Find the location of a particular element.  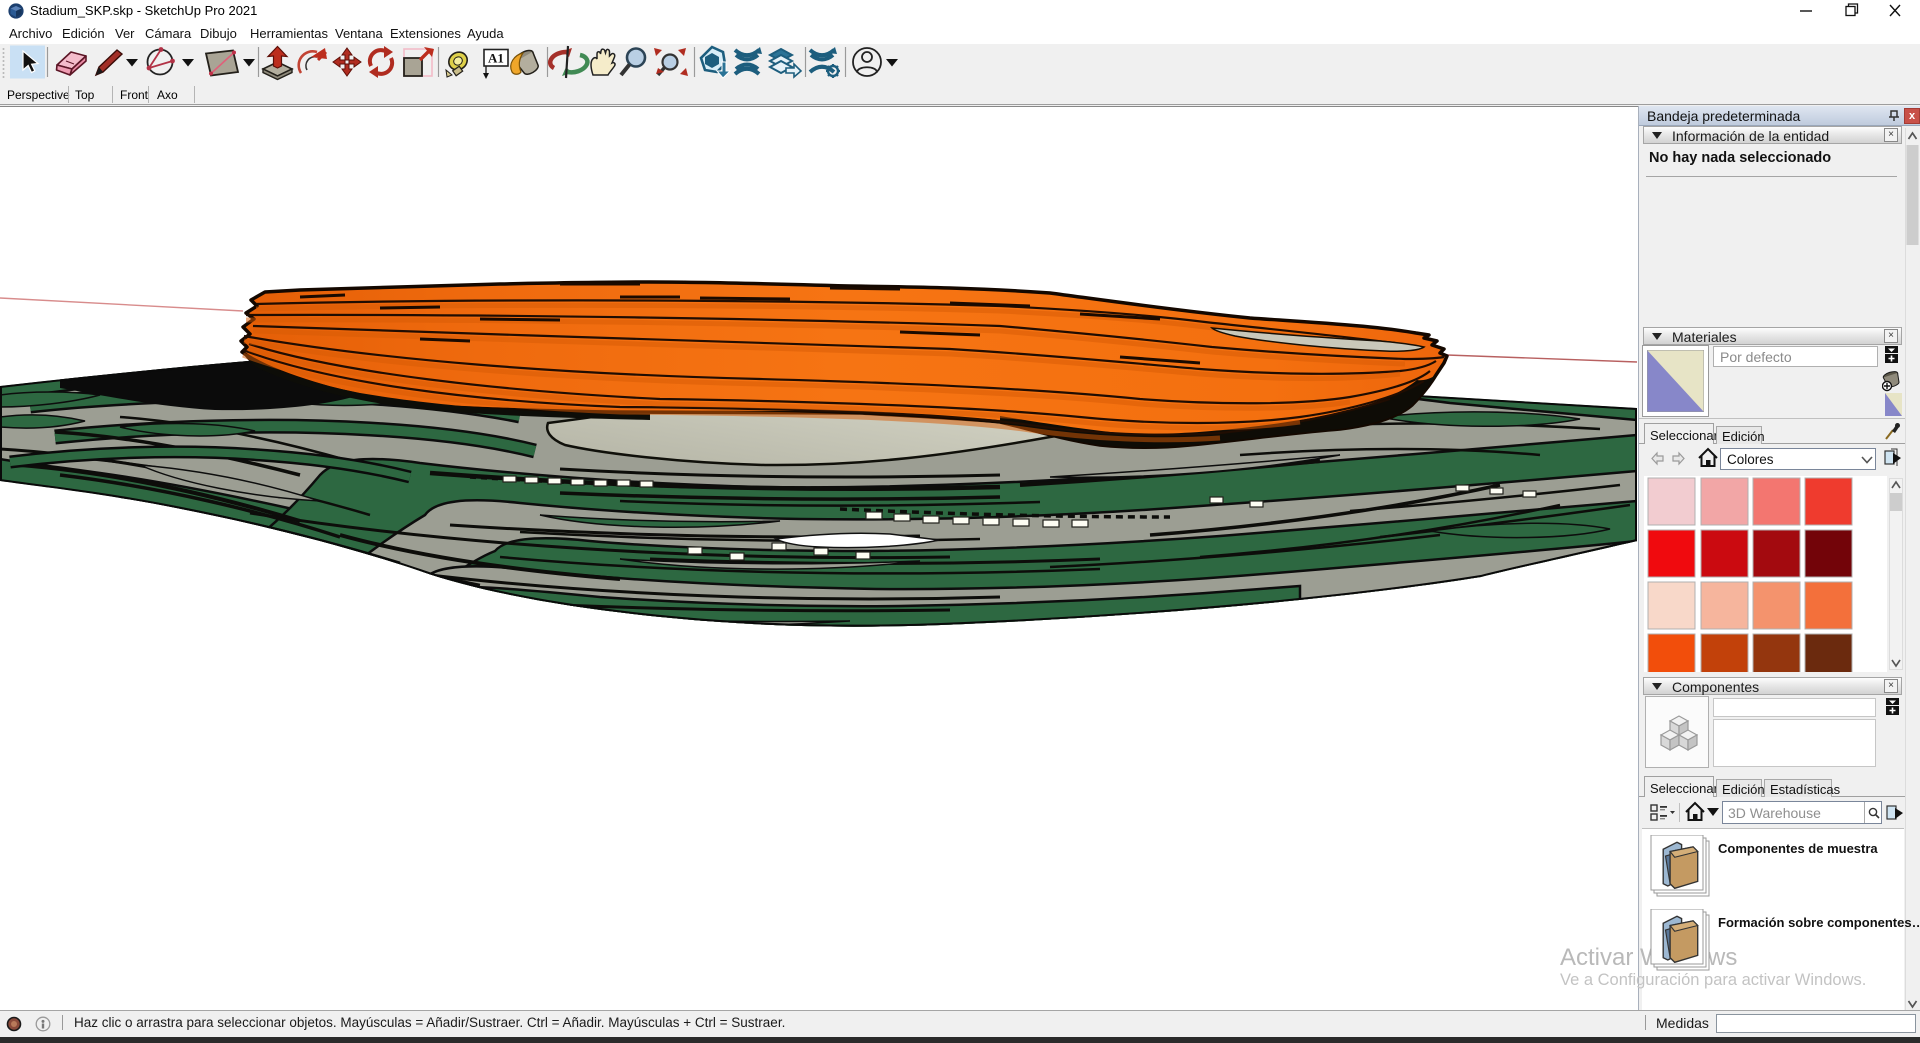

svg-text: A1 is located at coordinates (496, 58).